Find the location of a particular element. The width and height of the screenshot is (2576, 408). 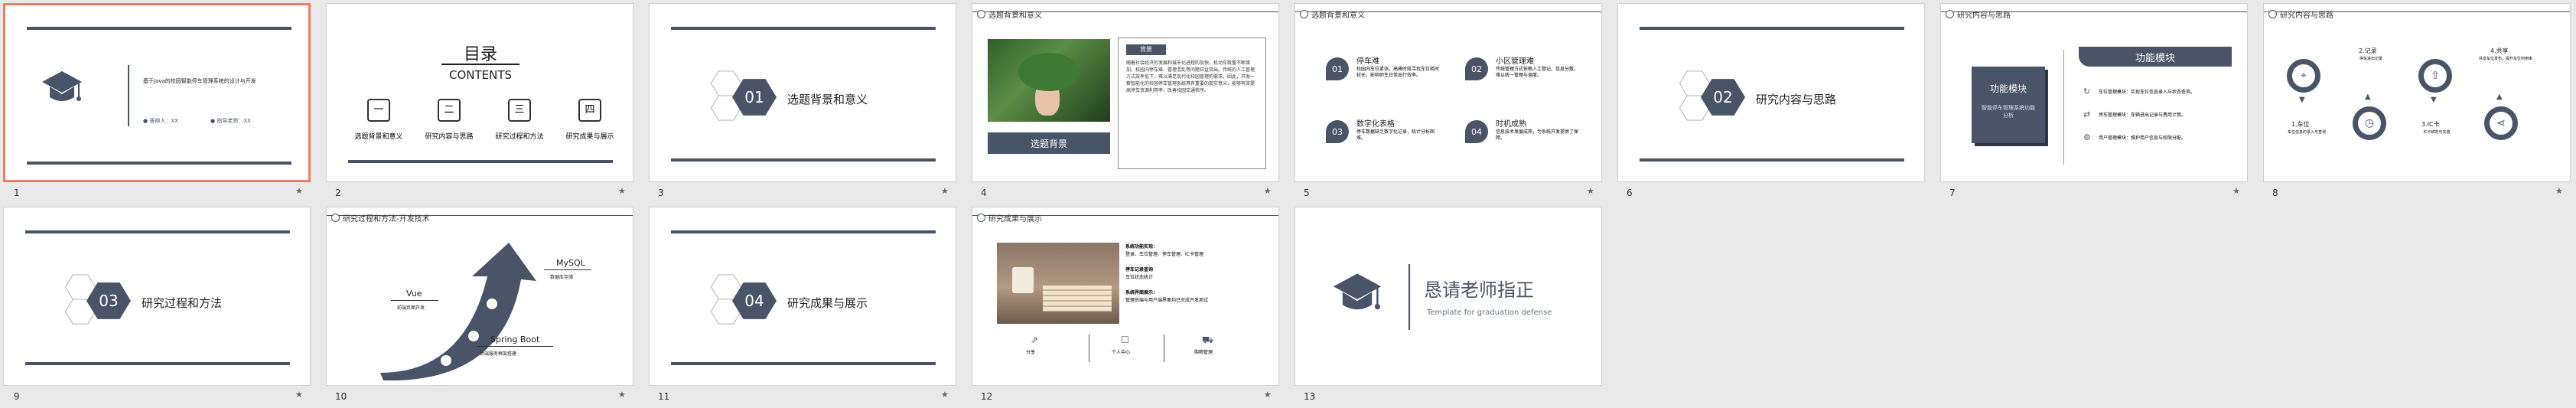

down-chevron-icon: ▼ is located at coordinates (2434, 100).